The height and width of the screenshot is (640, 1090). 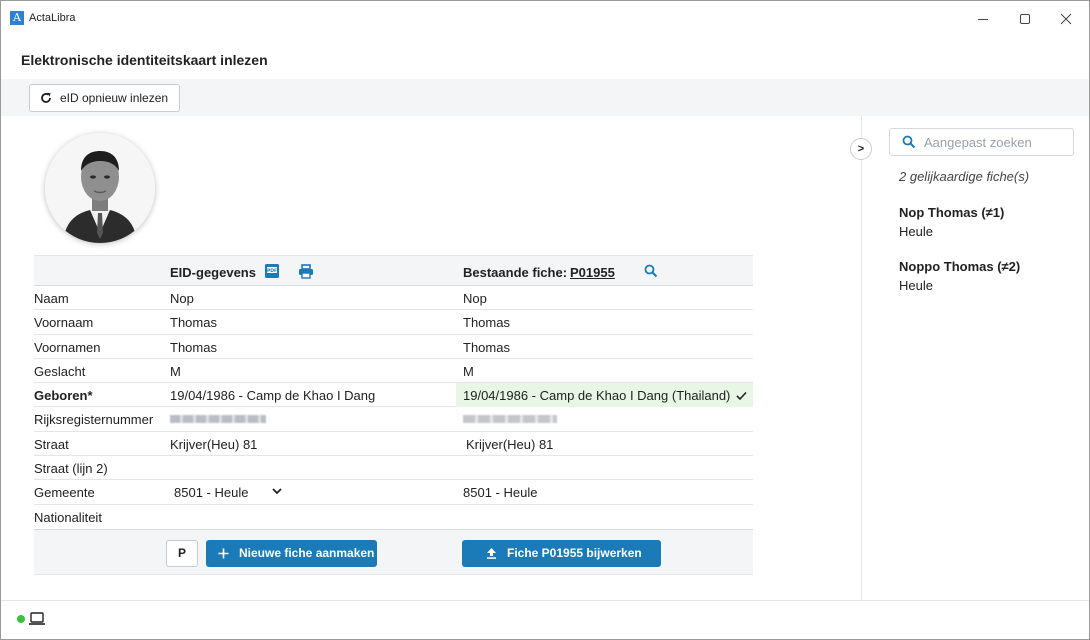 I want to click on row-naam: Naam Nop Nop, so click(x=393, y=298).